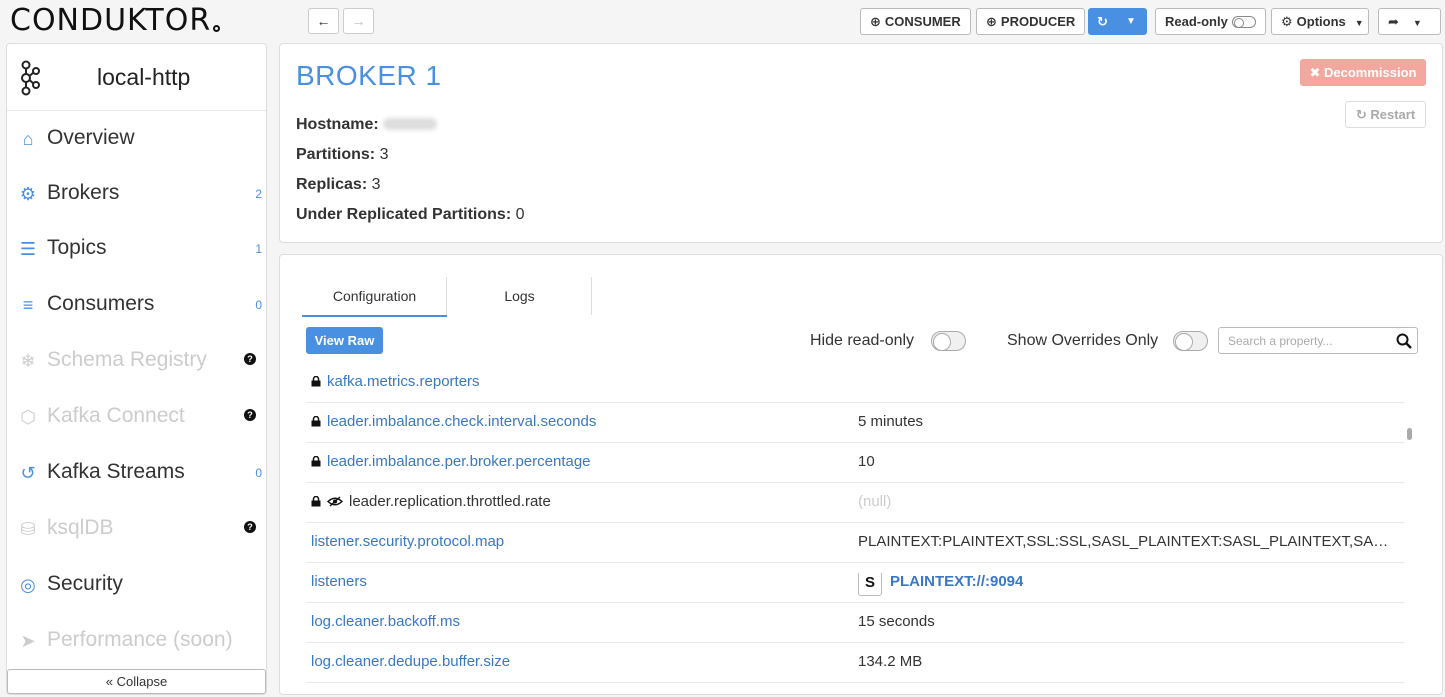  Describe the element at coordinates (136, 641) in the screenshot. I see `sidebar-item-performance: ➤ Performance (soon)` at that location.